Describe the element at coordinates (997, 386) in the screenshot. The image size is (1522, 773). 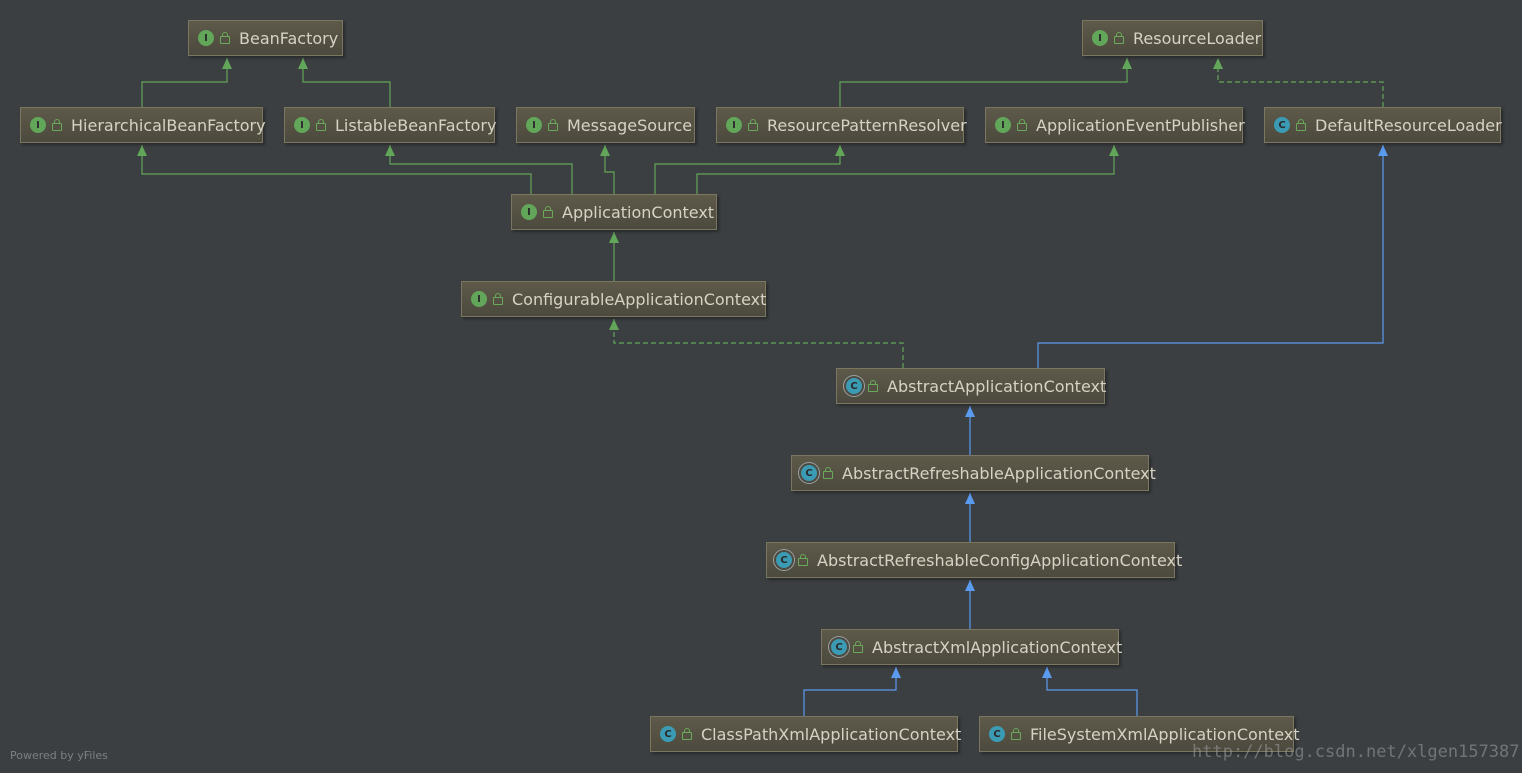
I see `class-node-label: AbstractApplicationContext` at that location.